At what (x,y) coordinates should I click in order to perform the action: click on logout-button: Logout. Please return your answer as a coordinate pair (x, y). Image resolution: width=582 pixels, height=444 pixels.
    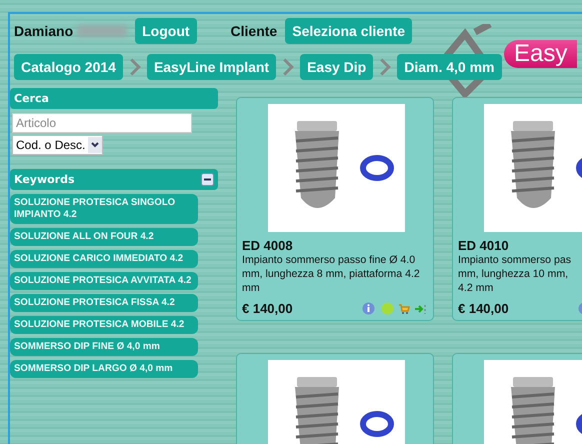
    Looking at the image, I should click on (166, 31).